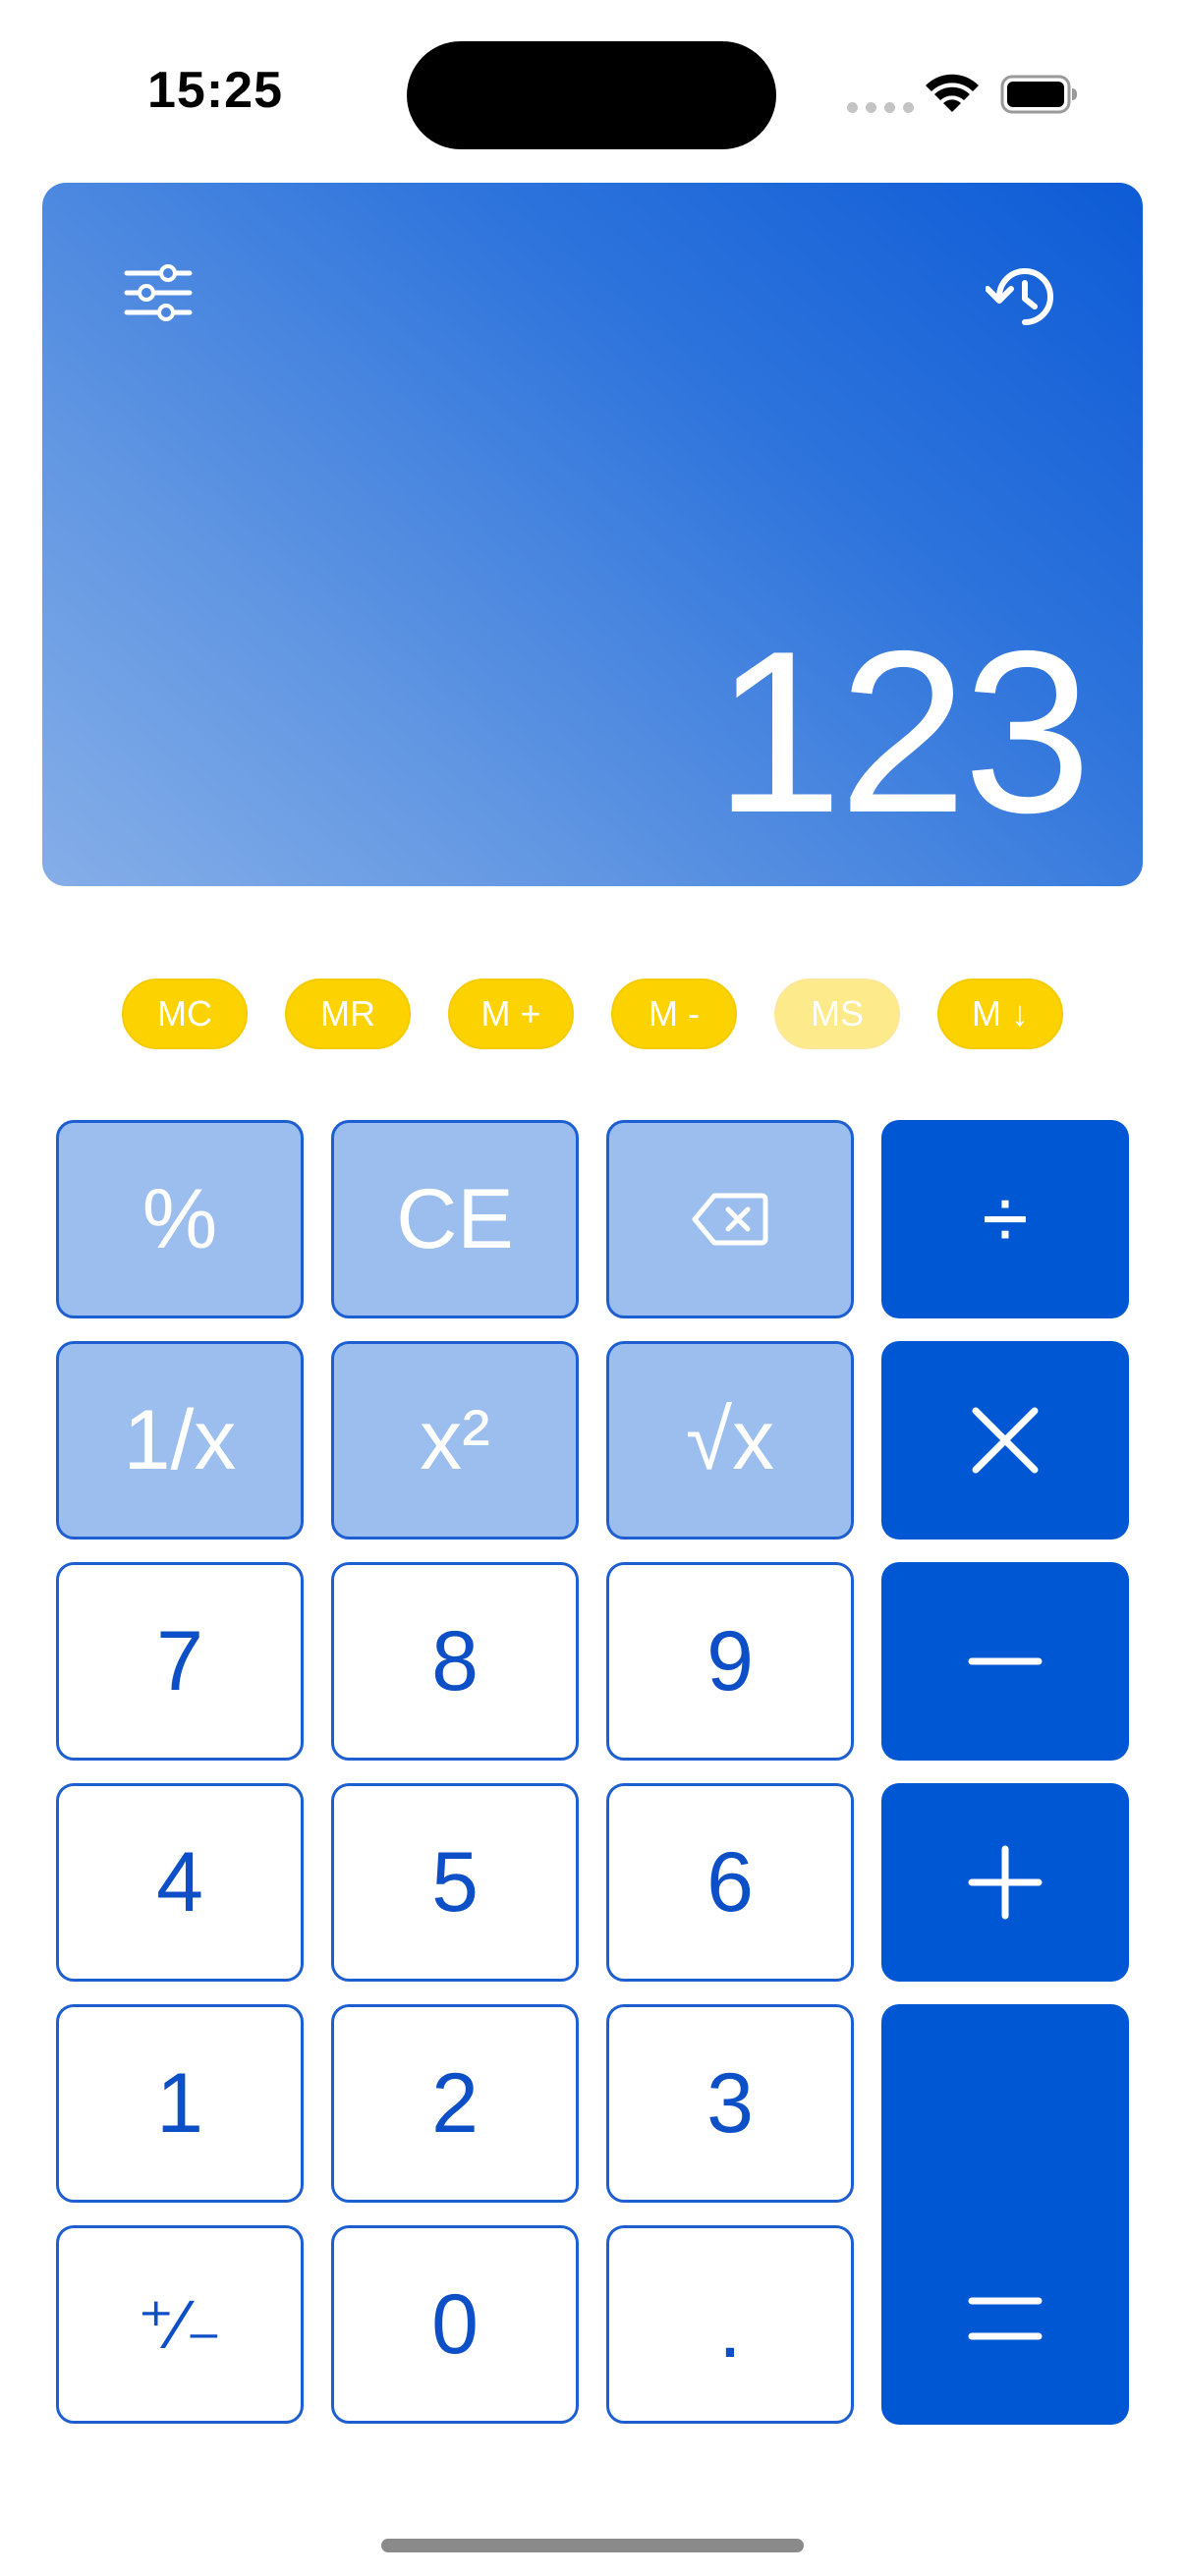 This screenshot has height=2576, width=1185. Describe the element at coordinates (1038, 94) in the screenshot. I see `battery-icon` at that location.